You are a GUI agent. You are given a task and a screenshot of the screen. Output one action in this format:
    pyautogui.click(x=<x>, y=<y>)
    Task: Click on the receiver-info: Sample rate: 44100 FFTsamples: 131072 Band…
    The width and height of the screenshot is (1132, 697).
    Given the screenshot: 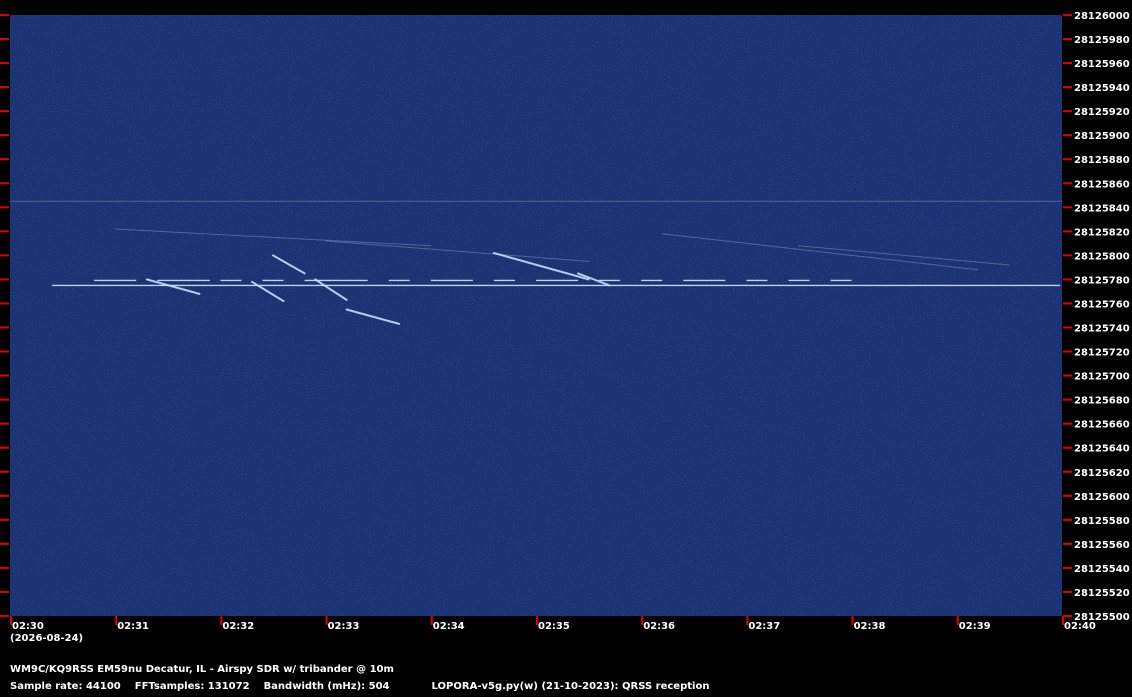 What is the action you would take?
    pyautogui.click(x=366, y=687)
    